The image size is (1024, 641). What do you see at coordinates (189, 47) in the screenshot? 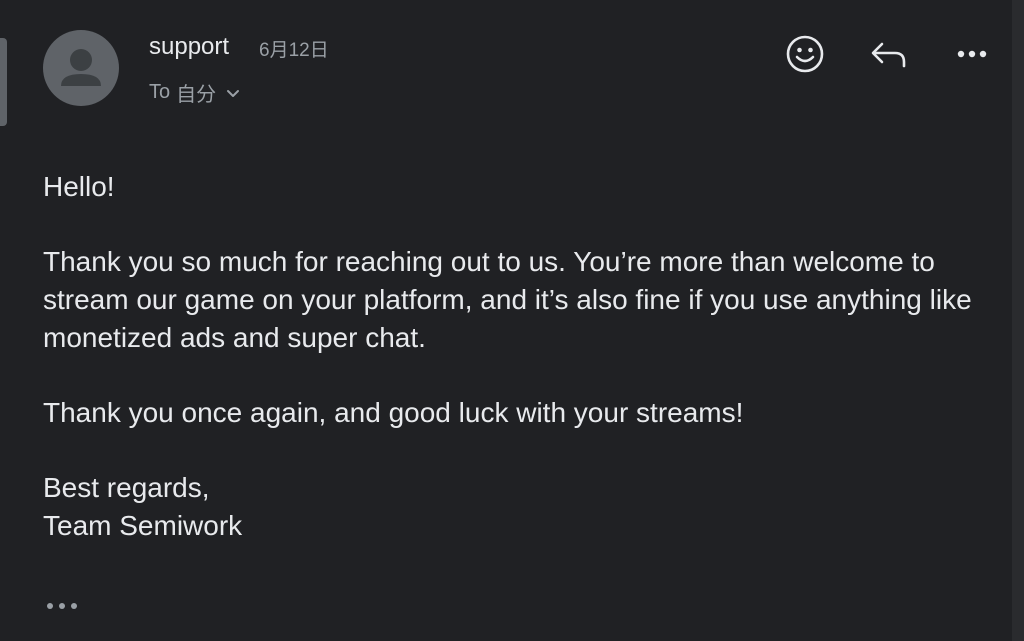
I see `sender-name: support` at bounding box center [189, 47].